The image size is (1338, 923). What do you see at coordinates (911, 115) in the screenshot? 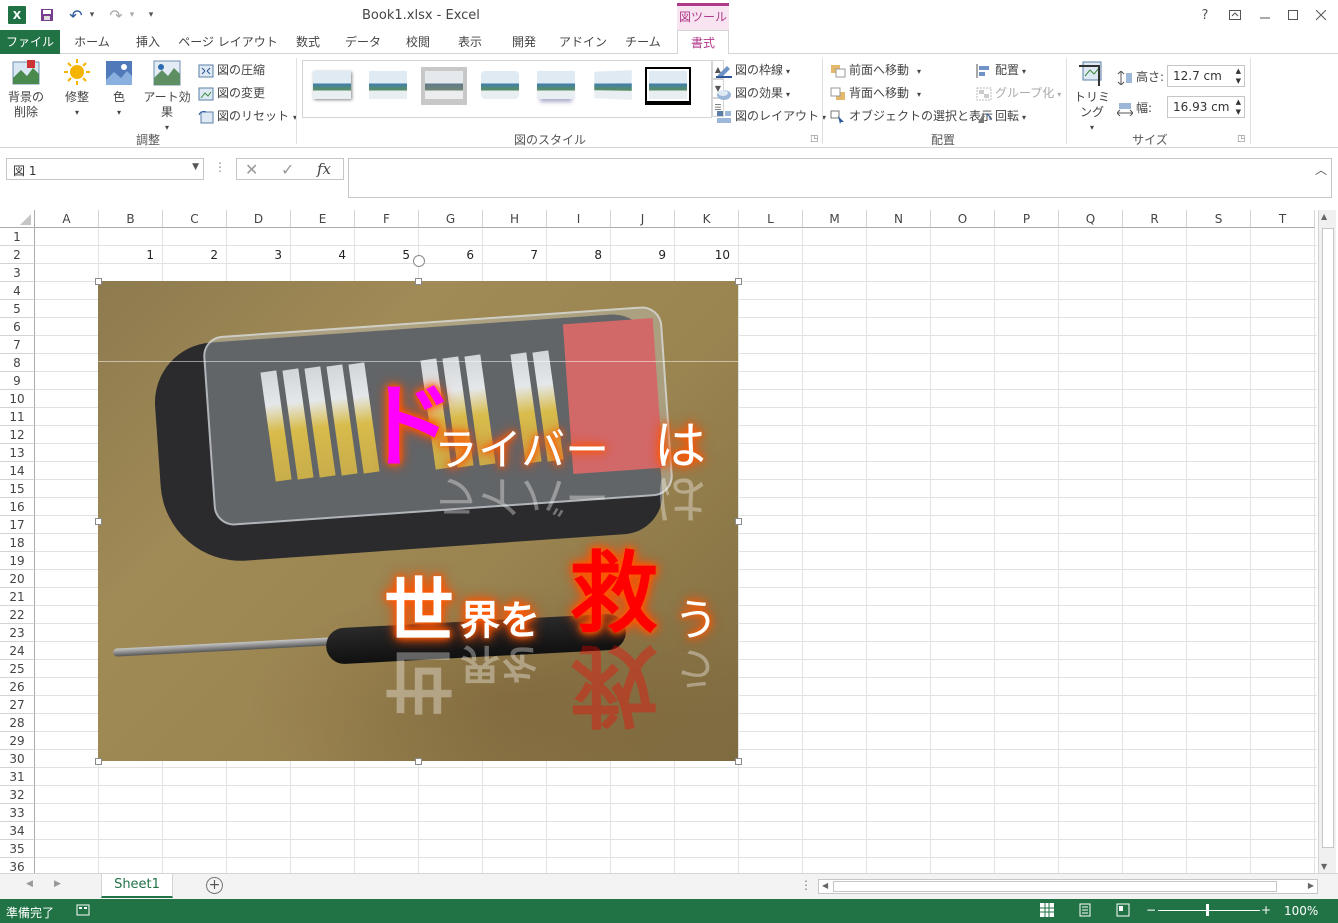
I see `selection-pane-button: オブジェクトの選択と表示` at bounding box center [911, 115].